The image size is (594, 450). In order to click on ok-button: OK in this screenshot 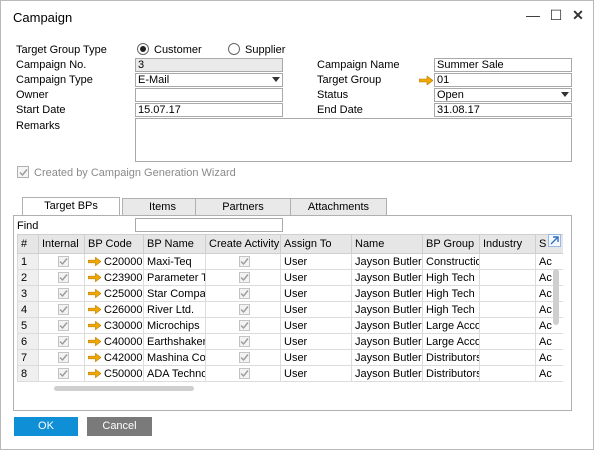, I will do `click(46, 426)`.